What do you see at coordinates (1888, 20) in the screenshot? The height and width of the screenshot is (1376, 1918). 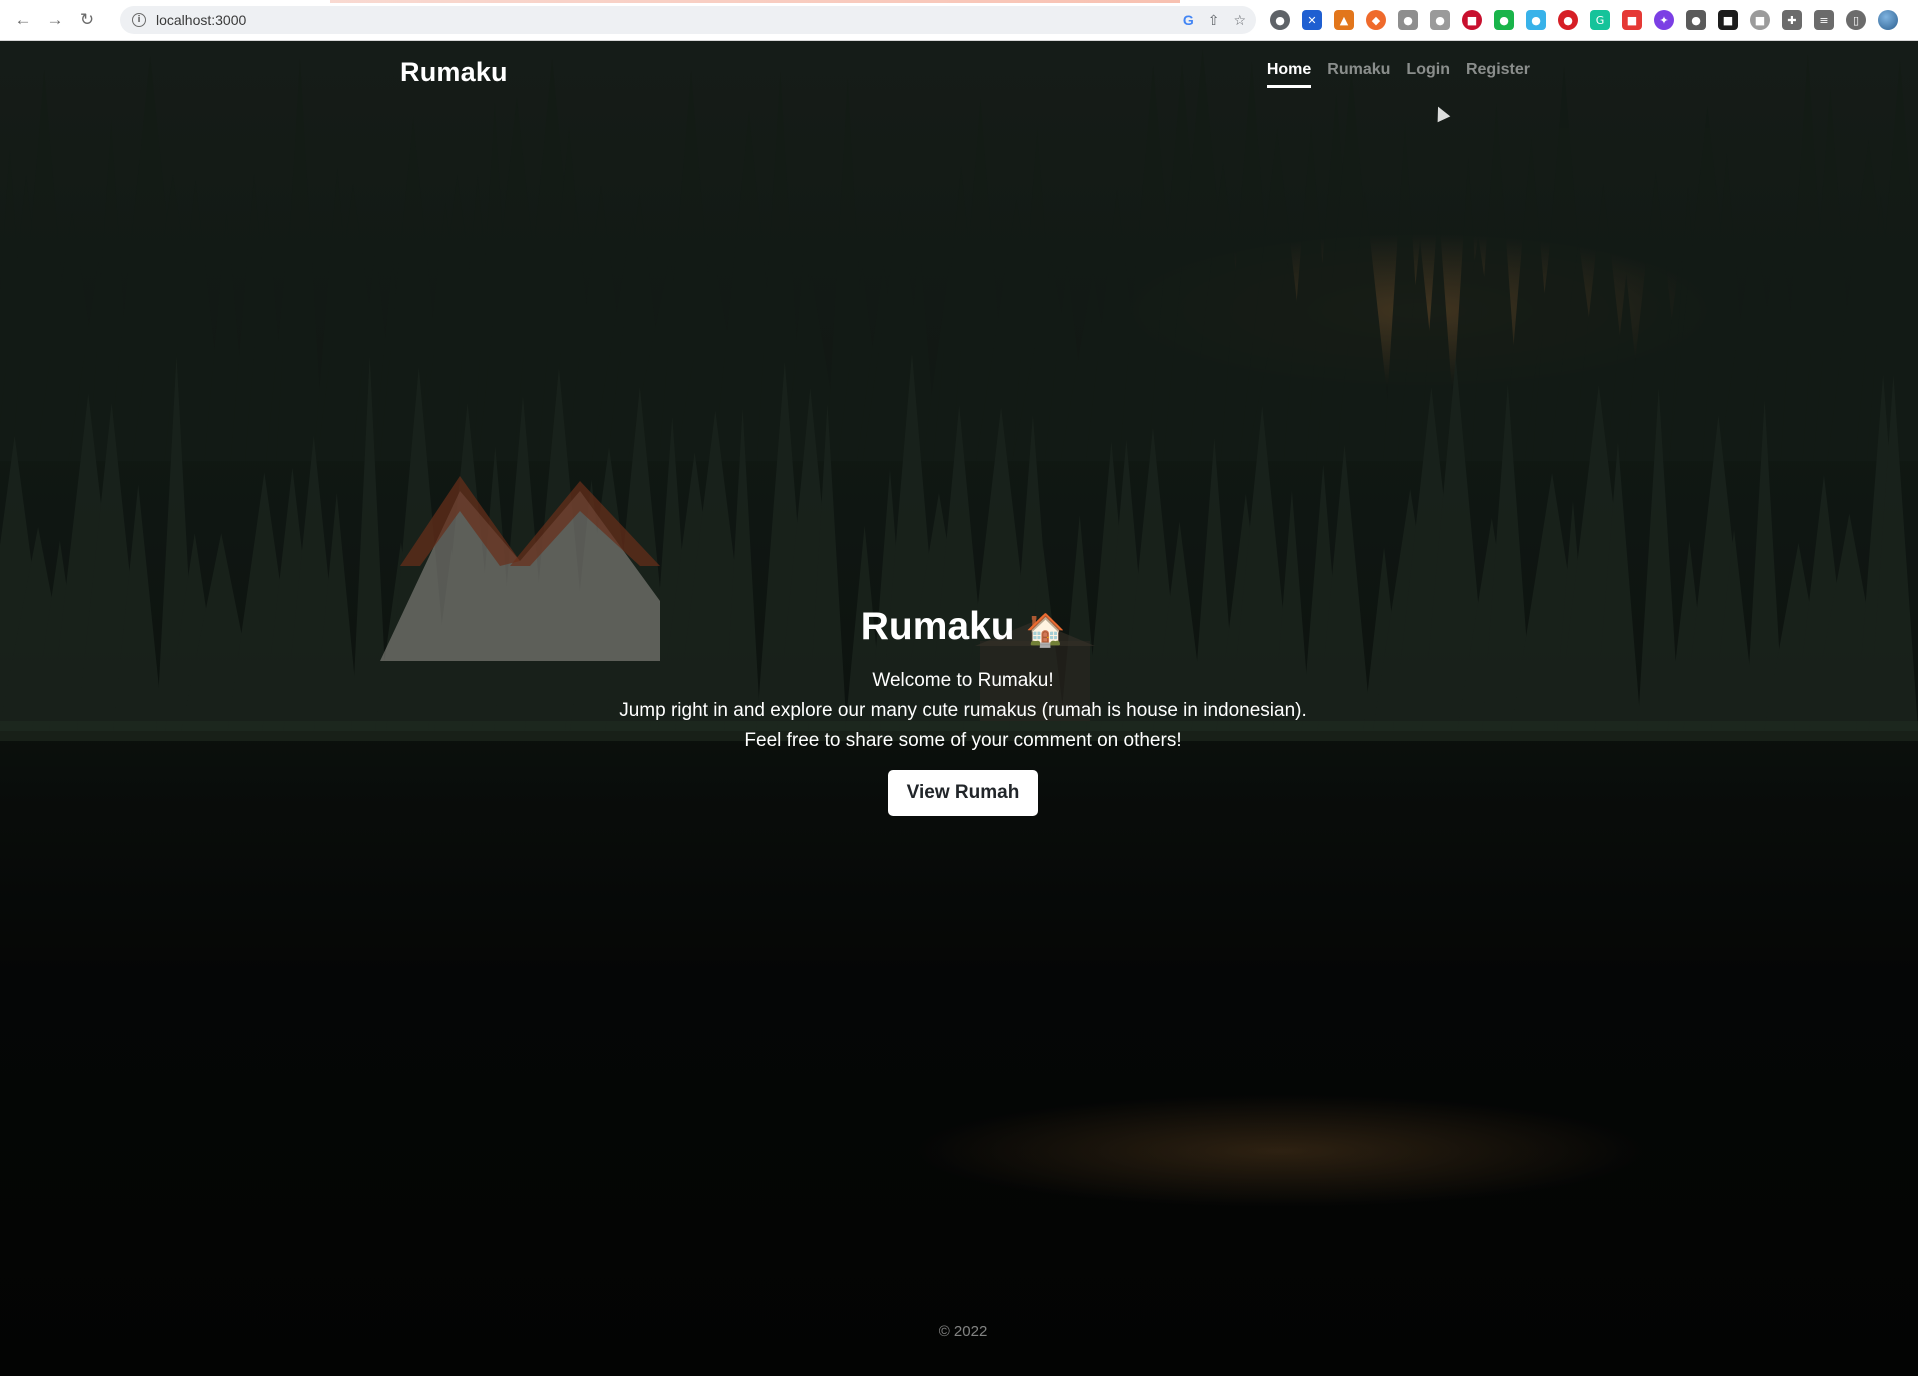 I see `profile-avatar` at bounding box center [1888, 20].